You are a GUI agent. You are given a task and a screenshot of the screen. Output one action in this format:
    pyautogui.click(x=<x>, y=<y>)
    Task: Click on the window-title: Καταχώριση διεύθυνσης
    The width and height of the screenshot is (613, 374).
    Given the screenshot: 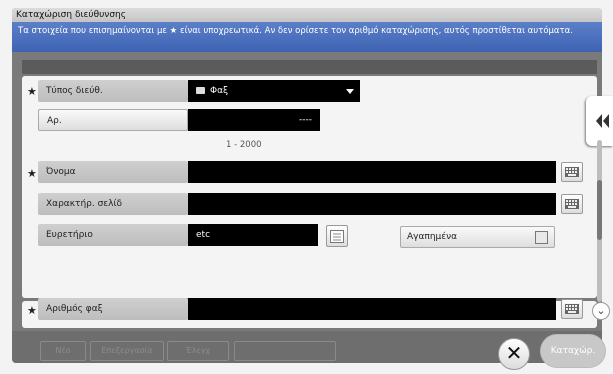 What is the action you would take?
    pyautogui.click(x=307, y=15)
    